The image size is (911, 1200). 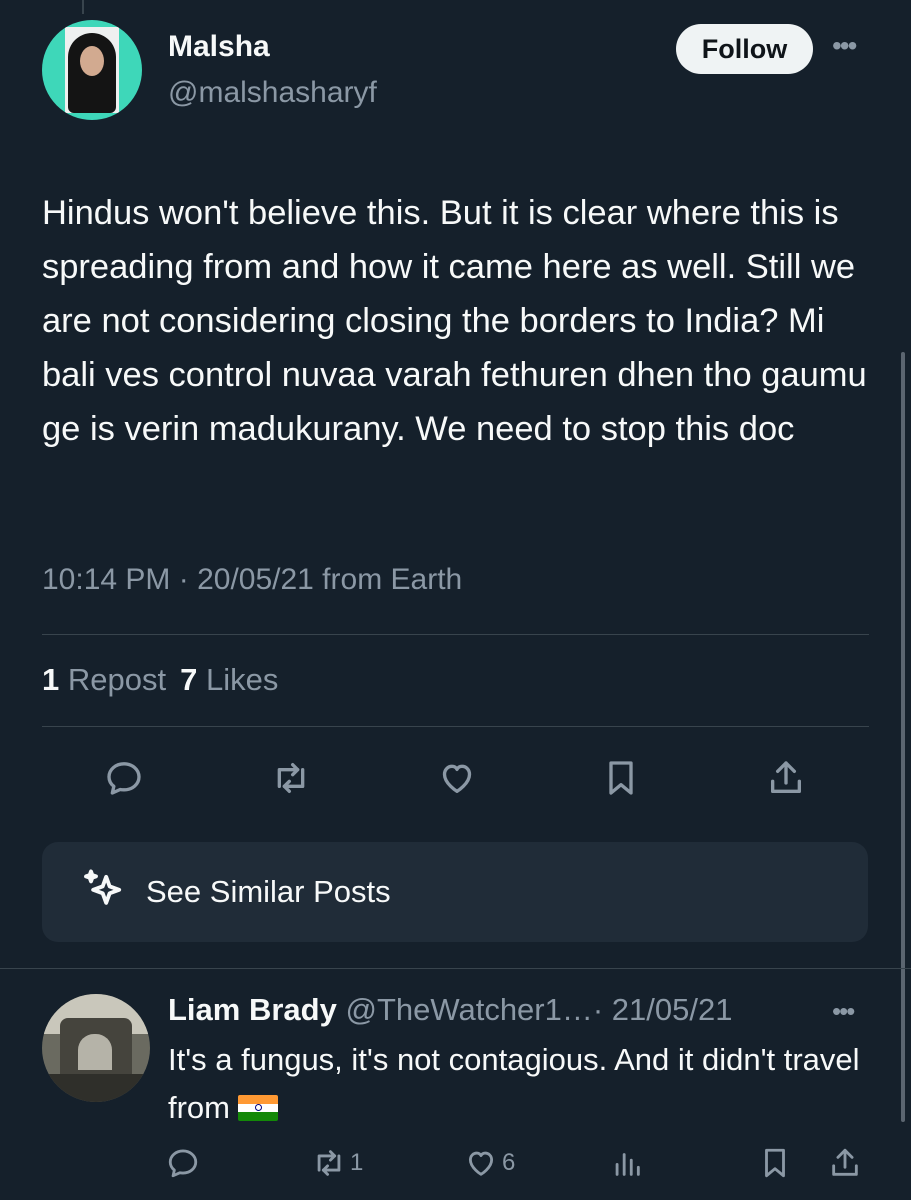 What do you see at coordinates (92, 61) in the screenshot?
I see `avatar-face` at bounding box center [92, 61].